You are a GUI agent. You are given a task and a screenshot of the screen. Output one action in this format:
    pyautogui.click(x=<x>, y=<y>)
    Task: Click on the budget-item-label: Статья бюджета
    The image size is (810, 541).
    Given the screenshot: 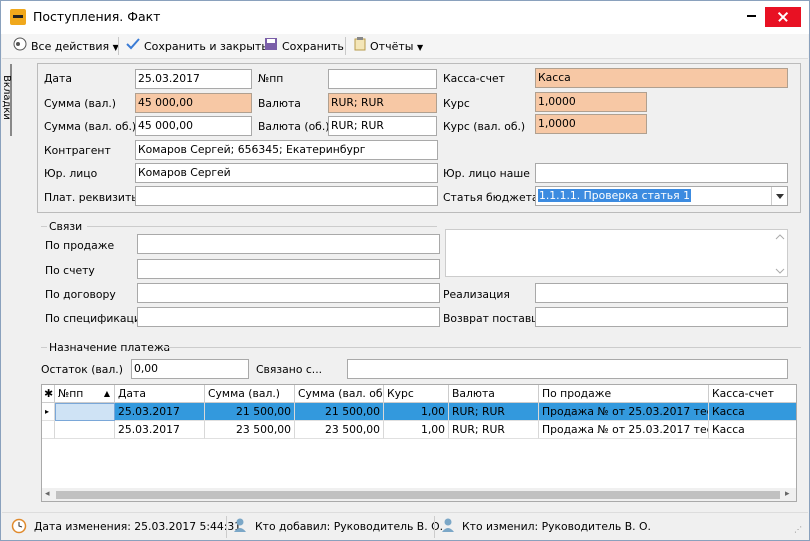 What is the action you would take?
    pyautogui.click(x=491, y=197)
    